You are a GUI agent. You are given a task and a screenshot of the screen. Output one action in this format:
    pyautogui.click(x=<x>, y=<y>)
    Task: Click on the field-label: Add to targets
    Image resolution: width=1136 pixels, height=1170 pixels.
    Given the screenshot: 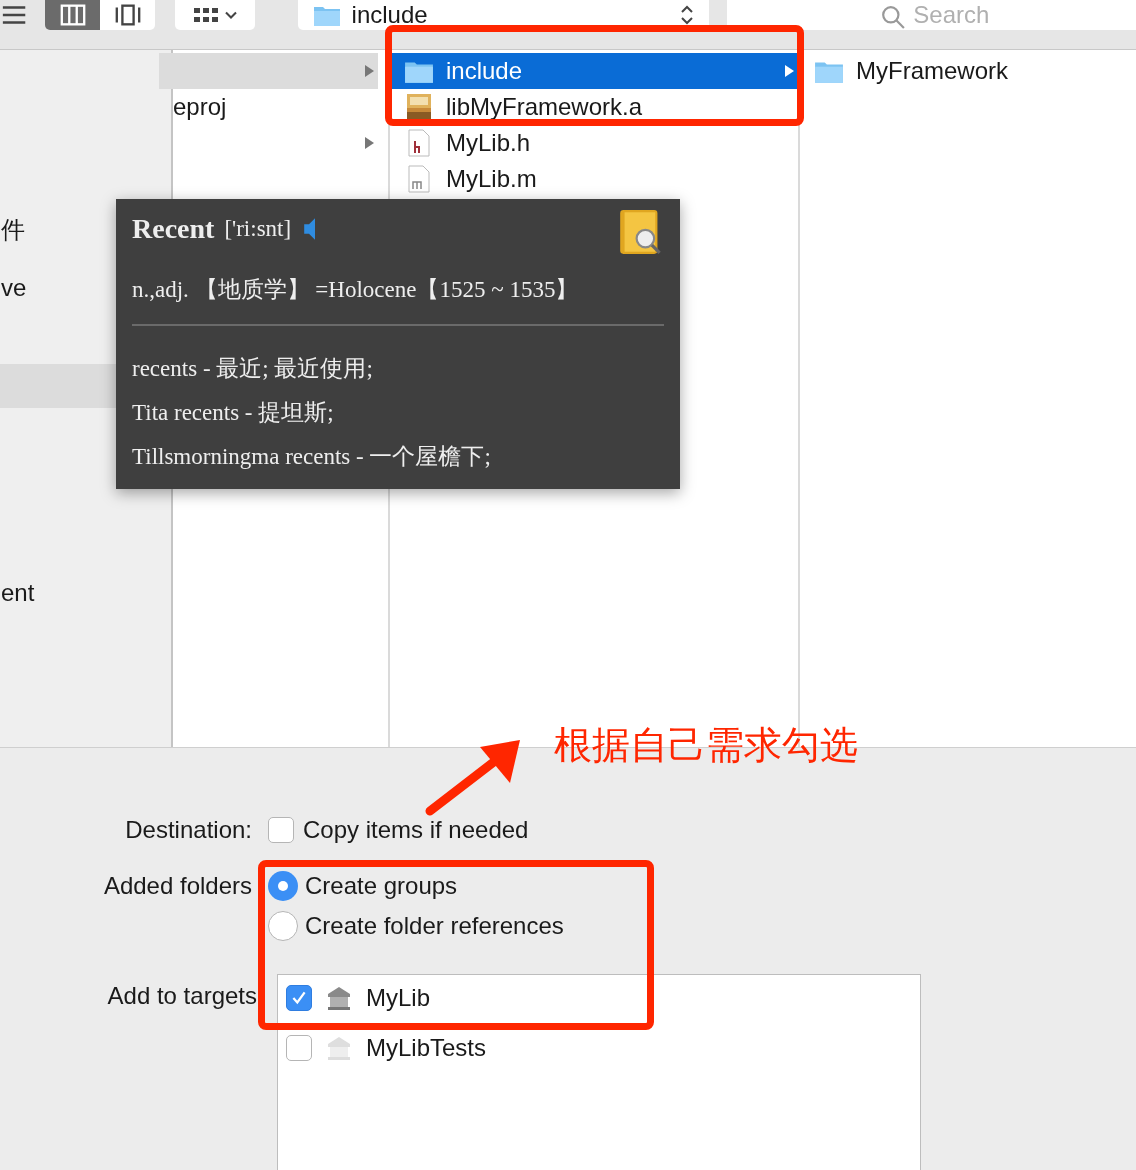 What is the action you would take?
    pyautogui.click(x=182, y=996)
    